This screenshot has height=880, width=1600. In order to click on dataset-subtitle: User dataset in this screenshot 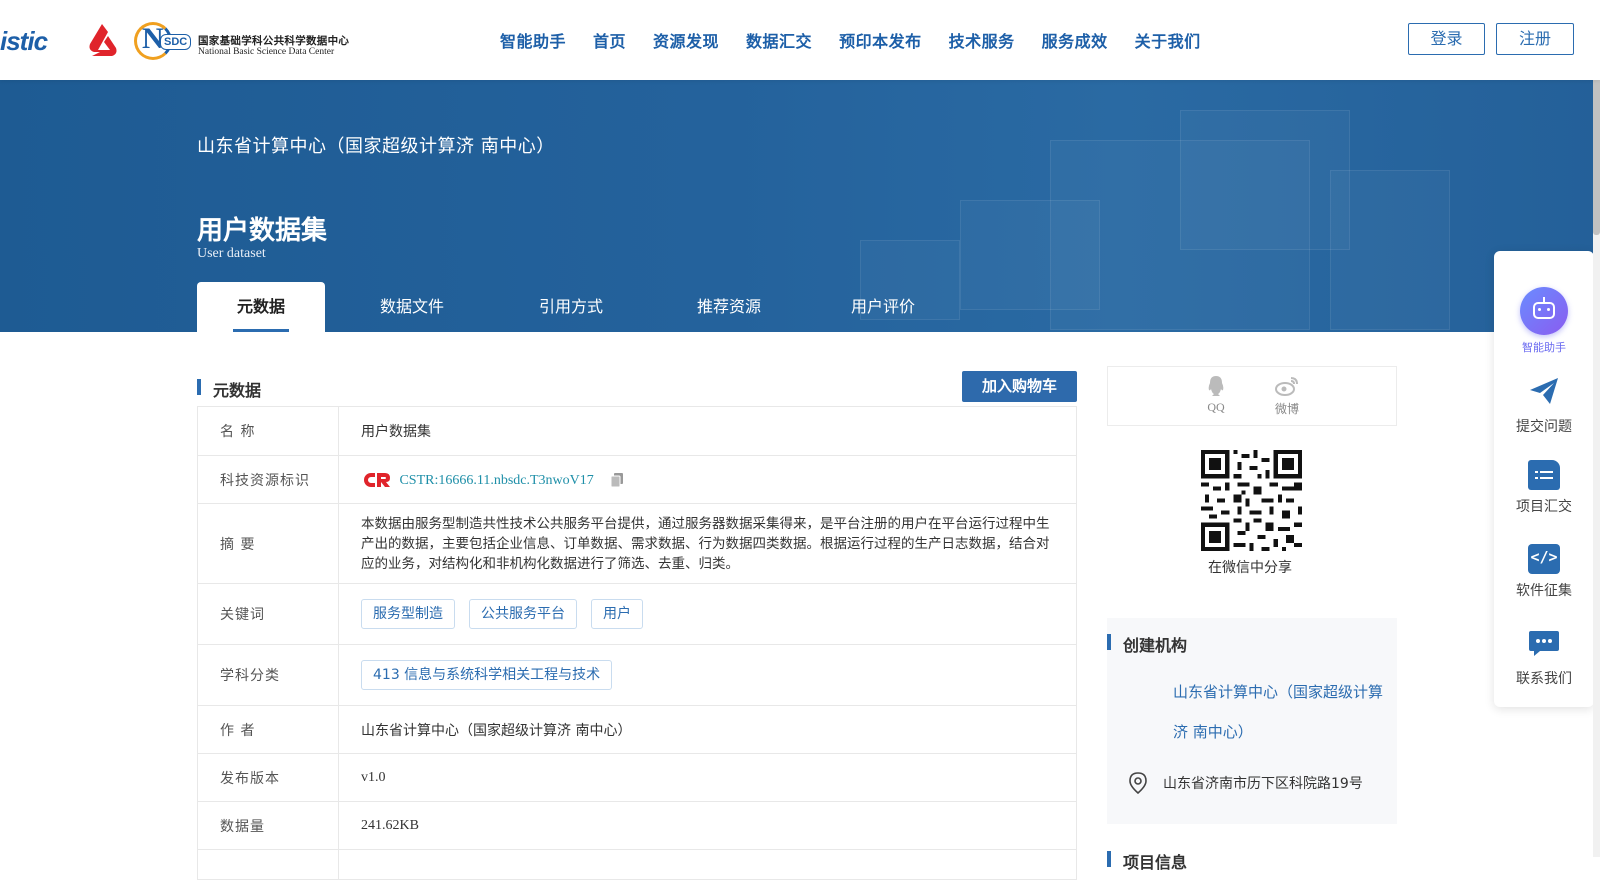, I will do `click(231, 253)`.